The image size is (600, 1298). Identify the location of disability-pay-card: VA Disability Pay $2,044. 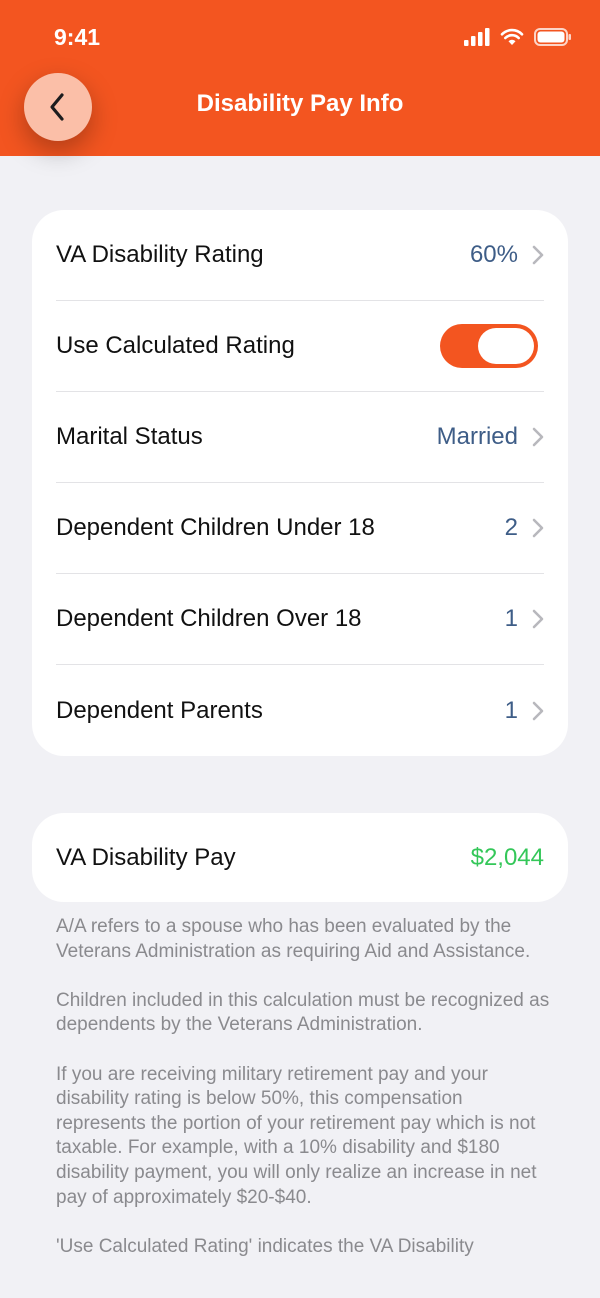
(300, 857).